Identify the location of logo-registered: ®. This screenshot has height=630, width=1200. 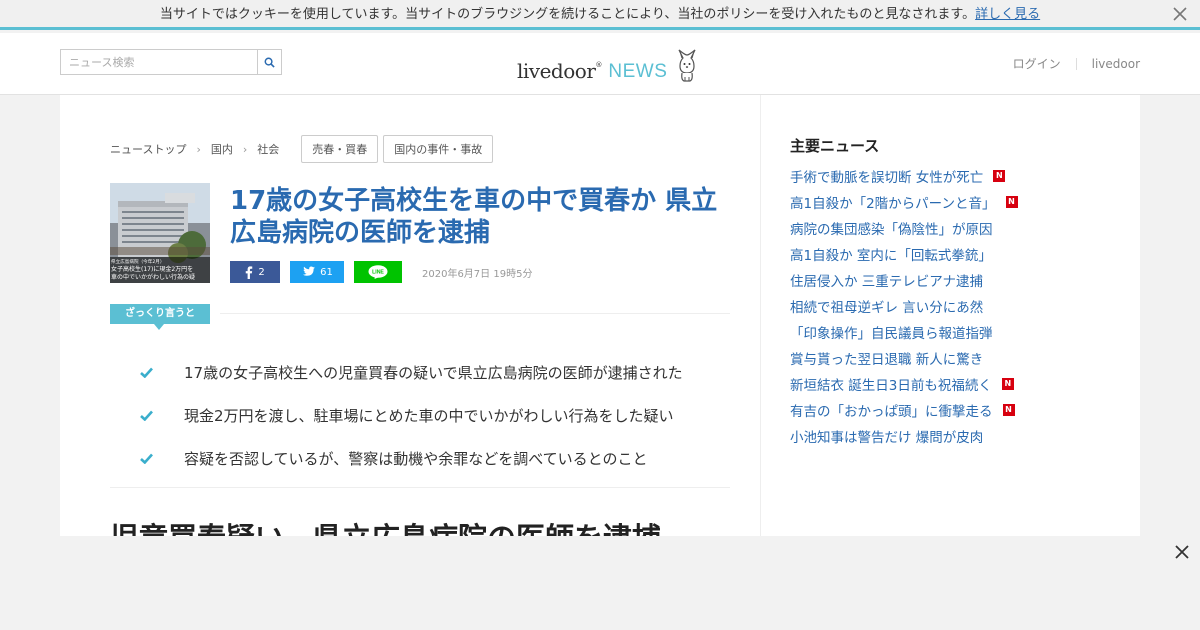
(599, 65).